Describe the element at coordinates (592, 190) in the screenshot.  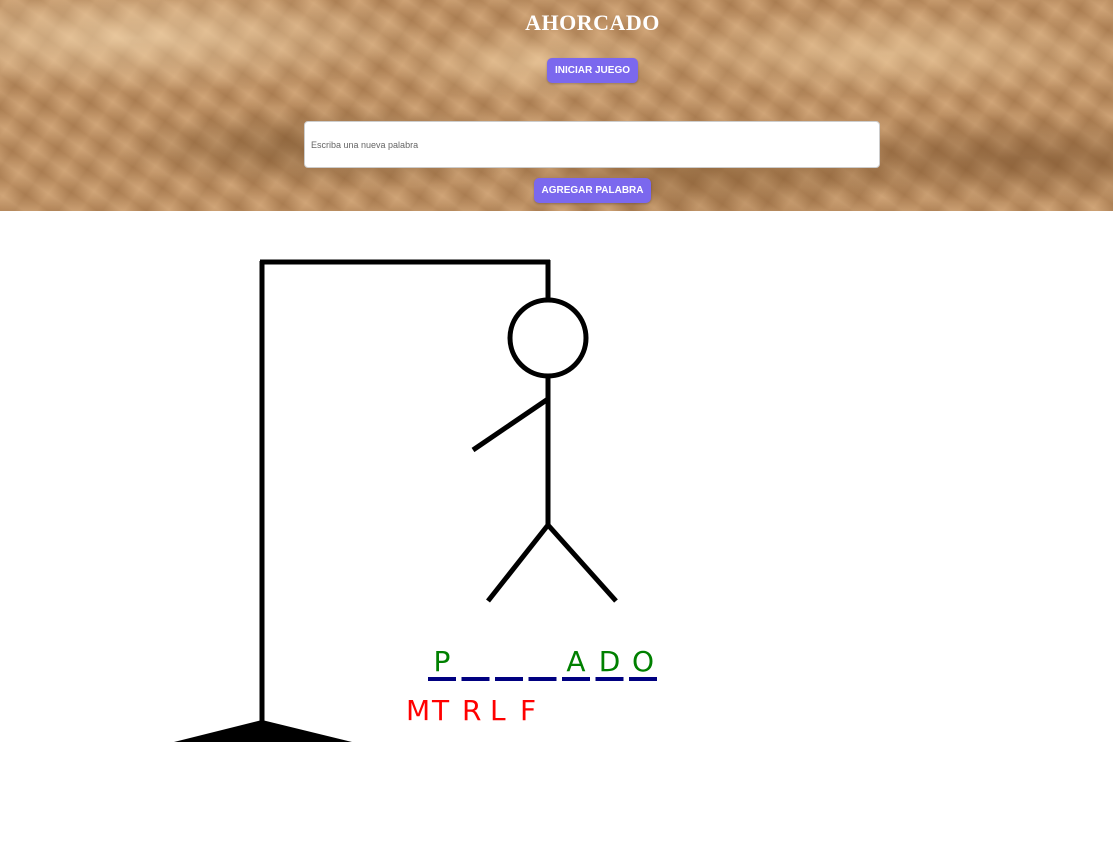
I see `add-word-button: AGREGAR PALABRA` at that location.